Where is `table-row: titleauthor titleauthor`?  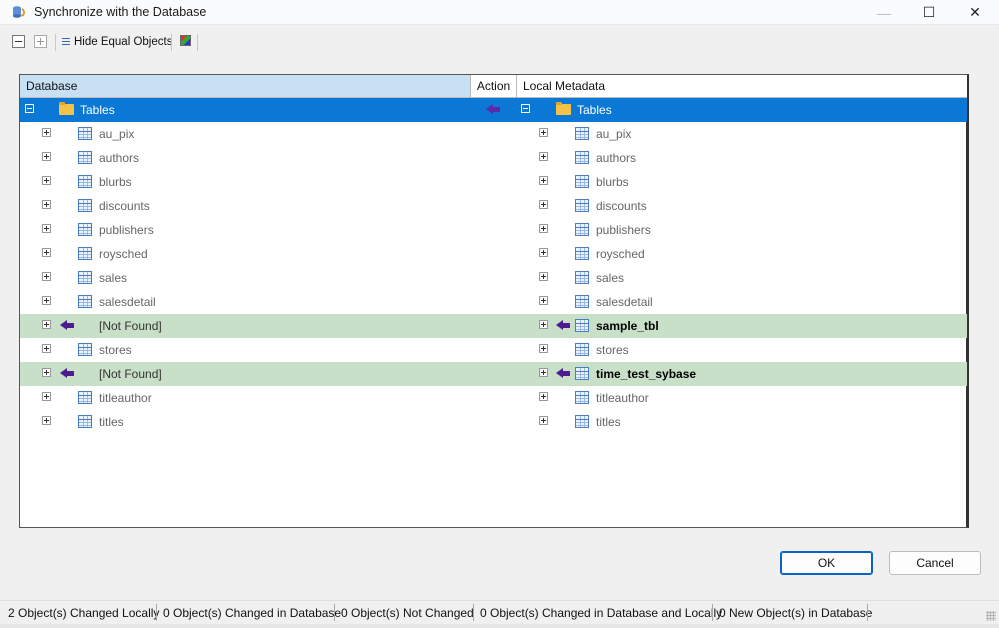
table-row: titleauthor titleauthor is located at coordinates (493, 398).